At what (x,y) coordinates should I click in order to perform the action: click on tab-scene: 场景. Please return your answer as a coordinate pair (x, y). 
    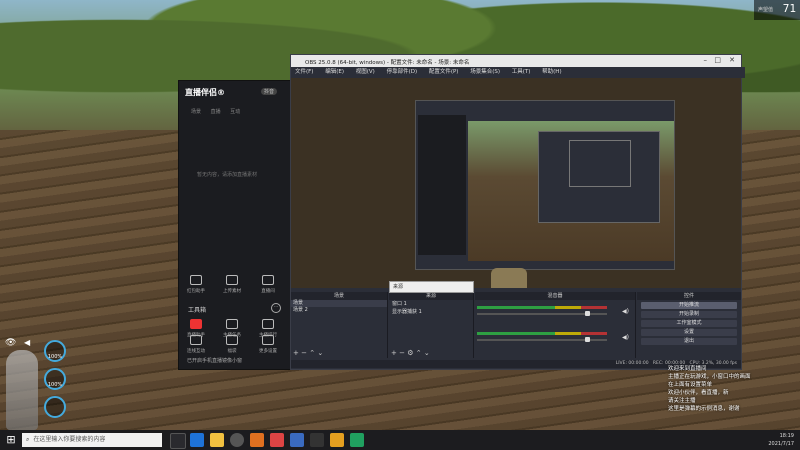
    Looking at the image, I should click on (196, 112).